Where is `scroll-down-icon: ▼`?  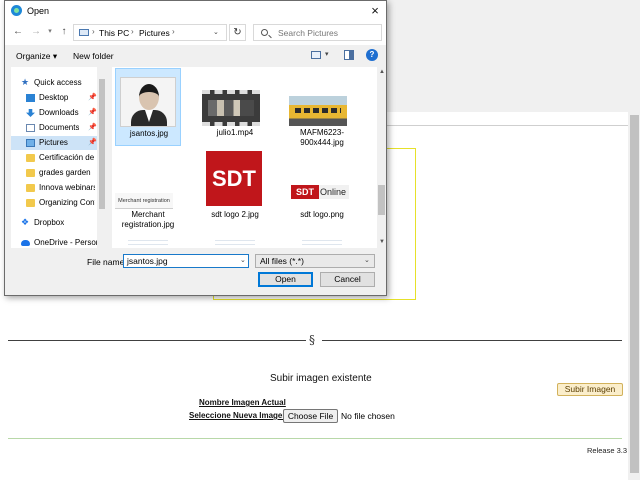
scroll-down-icon: ▼ is located at coordinates (382, 242).